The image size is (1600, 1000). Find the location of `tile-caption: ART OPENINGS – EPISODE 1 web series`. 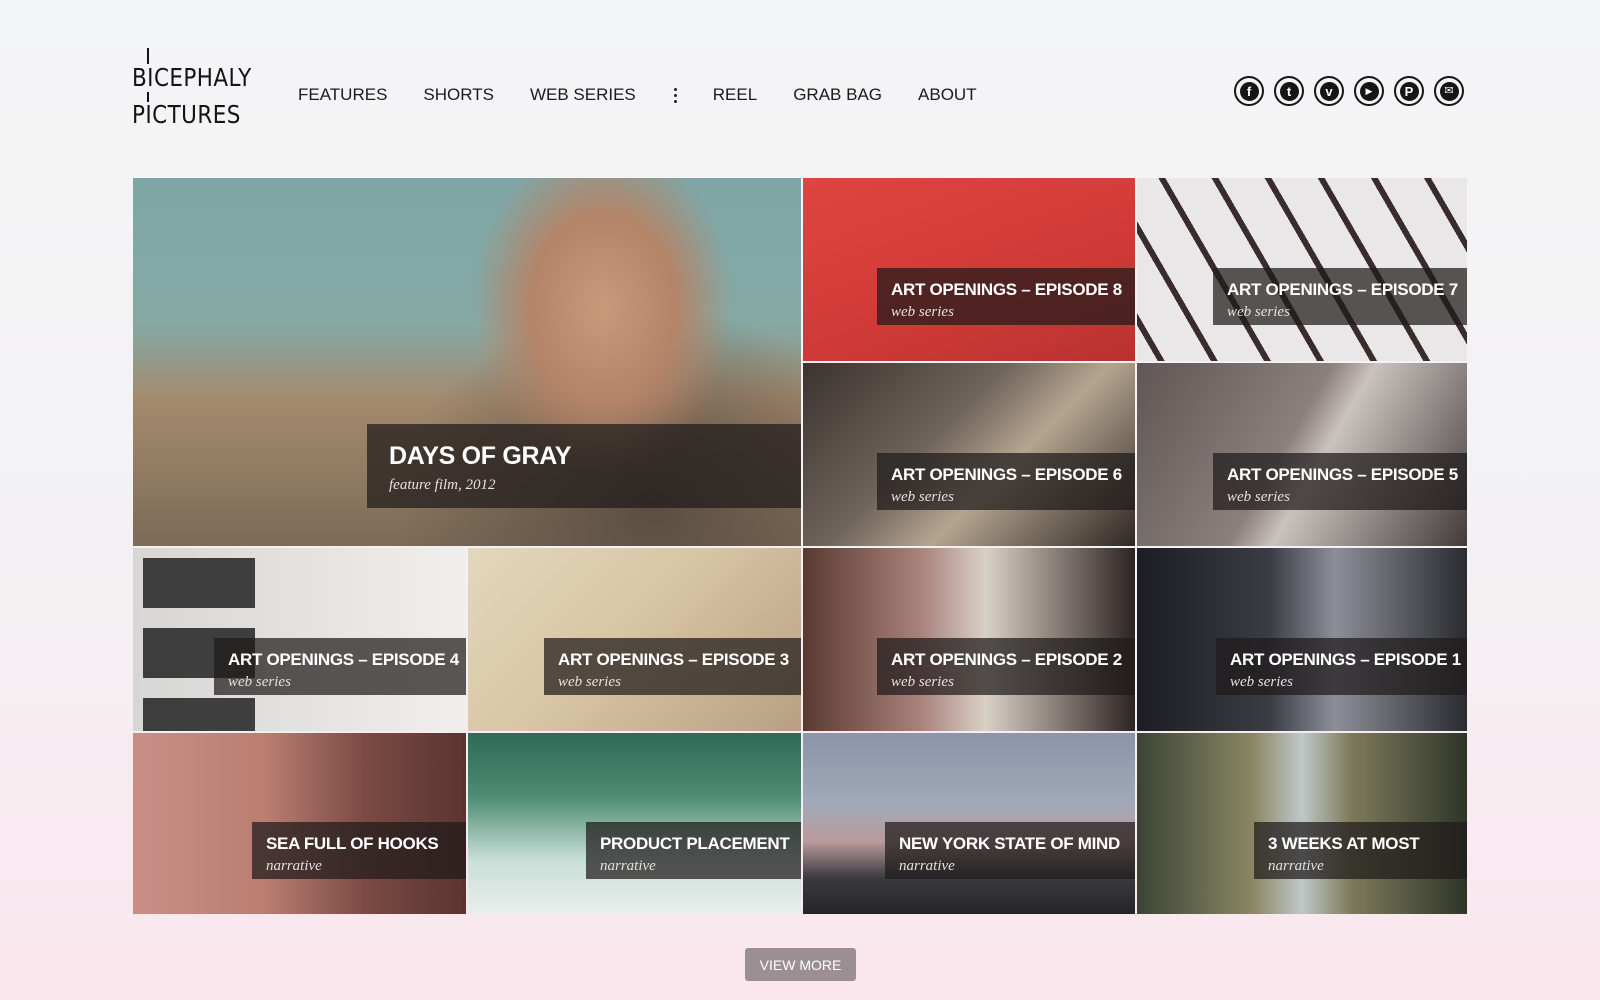

tile-caption: ART OPENINGS – EPISODE 1 web series is located at coordinates (1341, 666).